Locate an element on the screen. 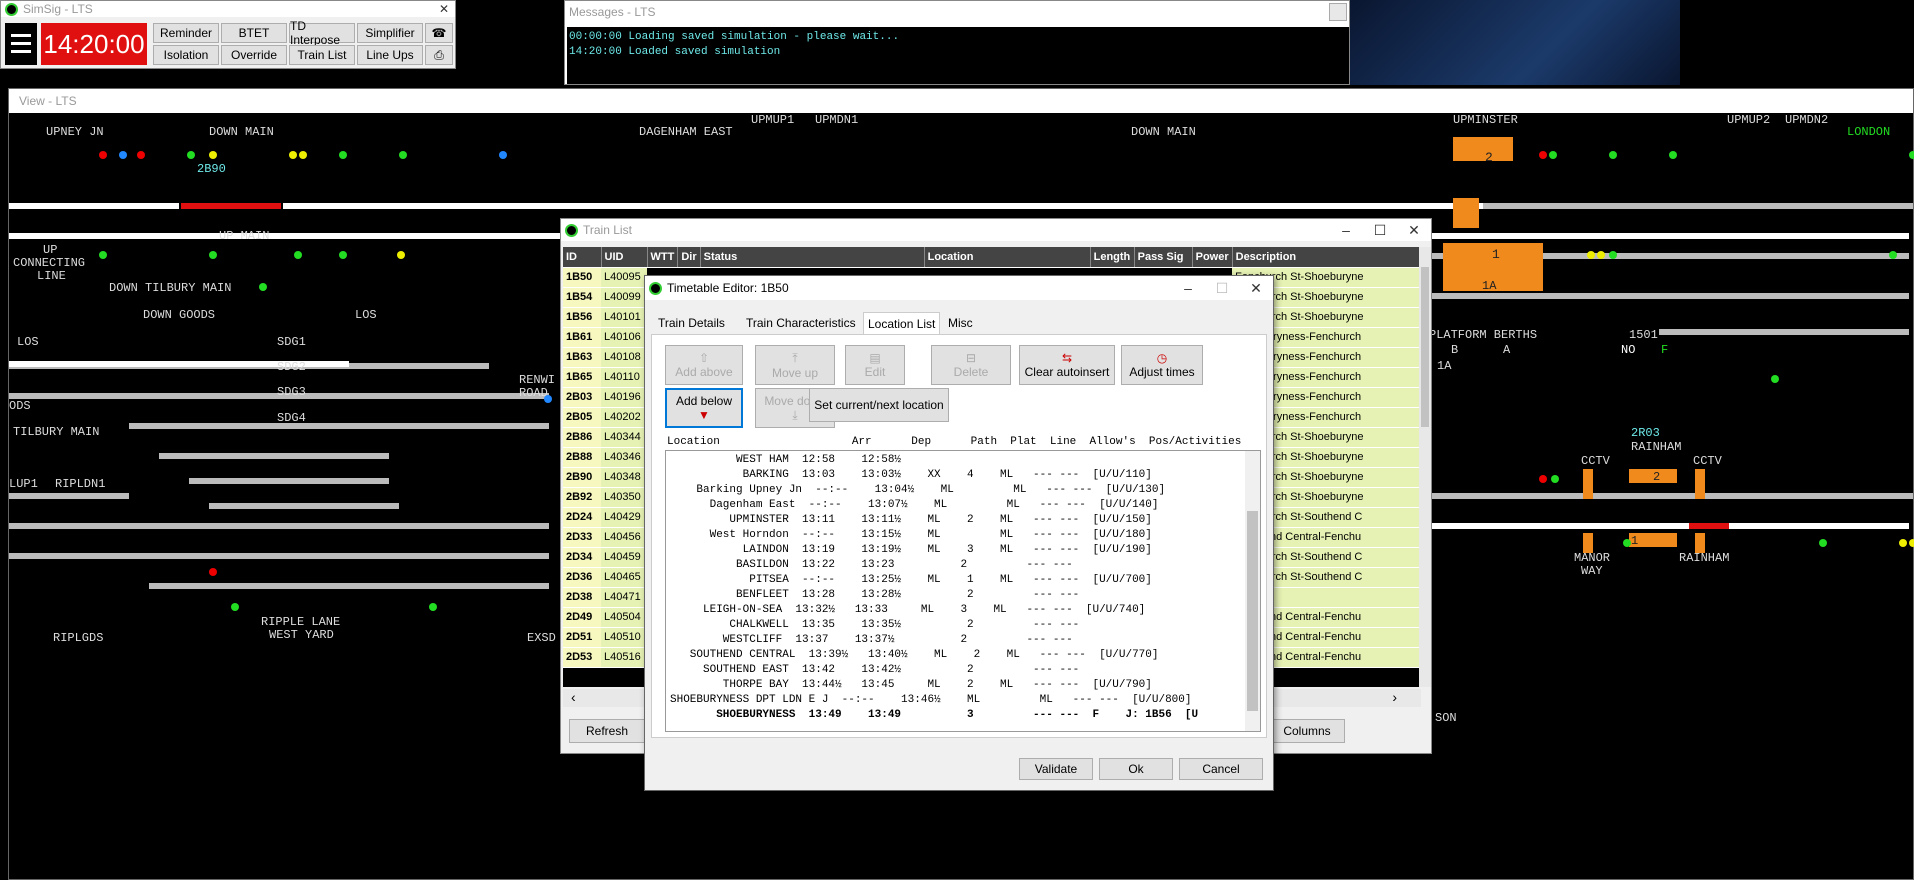 Image resolution: width=1914 pixels, height=880 pixels. adjust-times-button: ◷ Adjust times is located at coordinates (1162, 365).